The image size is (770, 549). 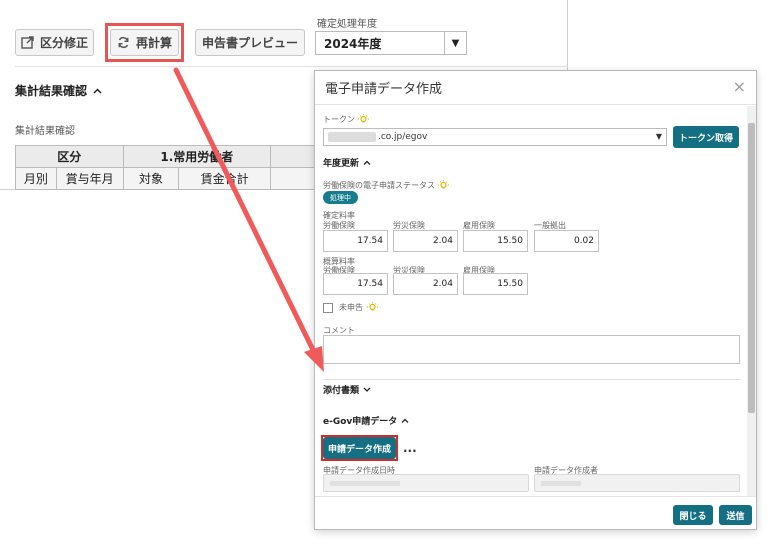 What do you see at coordinates (341, 164) in the screenshot?
I see `year-update-label: 年度更新` at bounding box center [341, 164].